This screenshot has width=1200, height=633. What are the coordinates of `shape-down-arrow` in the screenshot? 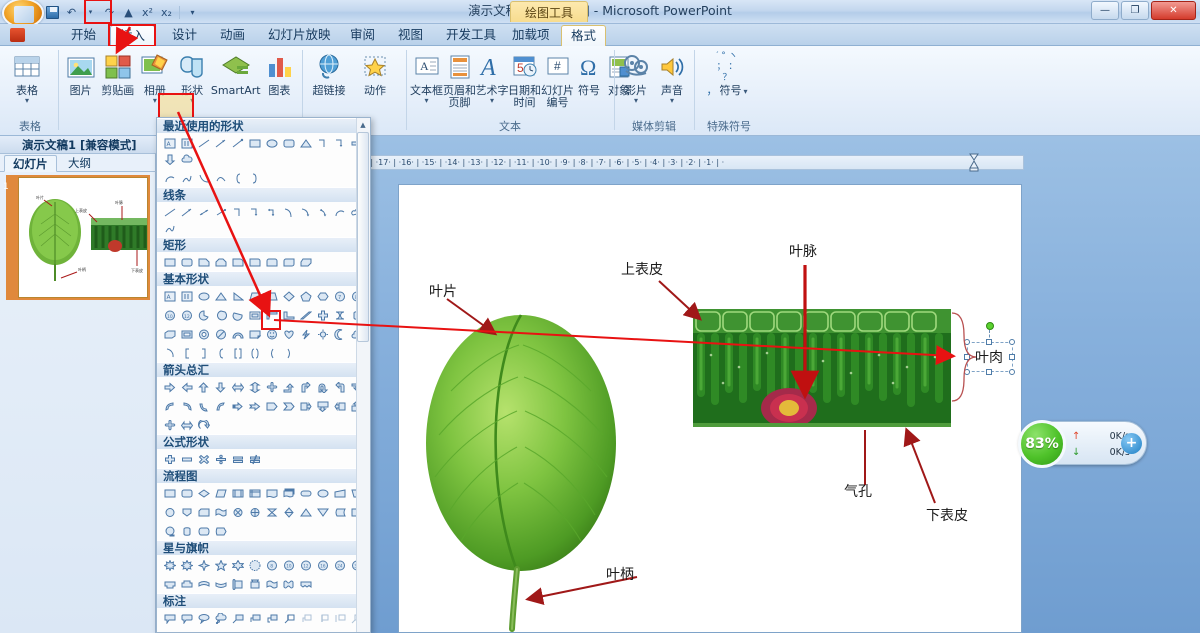 It's located at (169, 159).